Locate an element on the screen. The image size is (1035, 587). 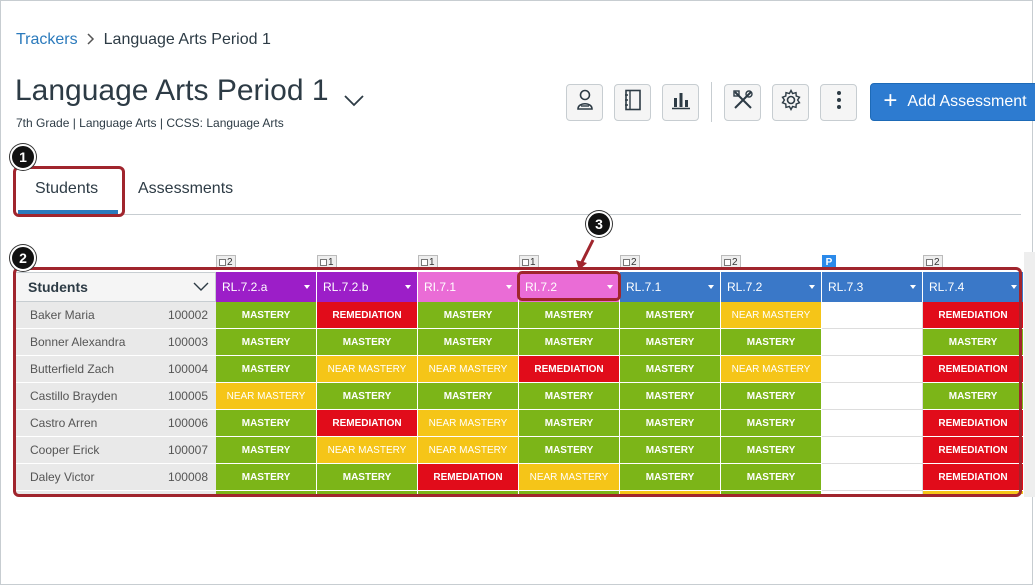
gear-icon is located at coordinates (791, 102).